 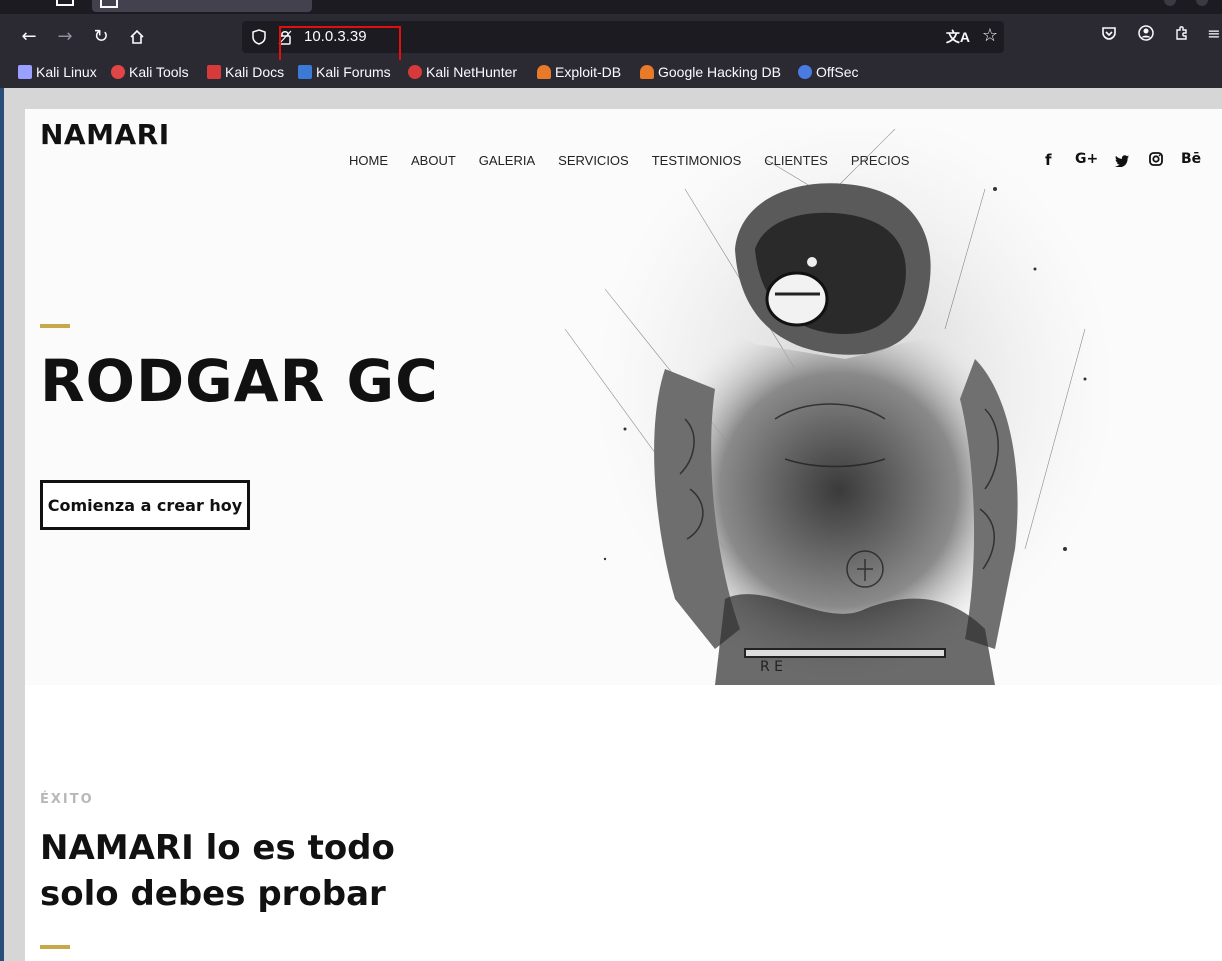 I want to click on bookmark-label: Kali Docs, so click(x=255, y=72).